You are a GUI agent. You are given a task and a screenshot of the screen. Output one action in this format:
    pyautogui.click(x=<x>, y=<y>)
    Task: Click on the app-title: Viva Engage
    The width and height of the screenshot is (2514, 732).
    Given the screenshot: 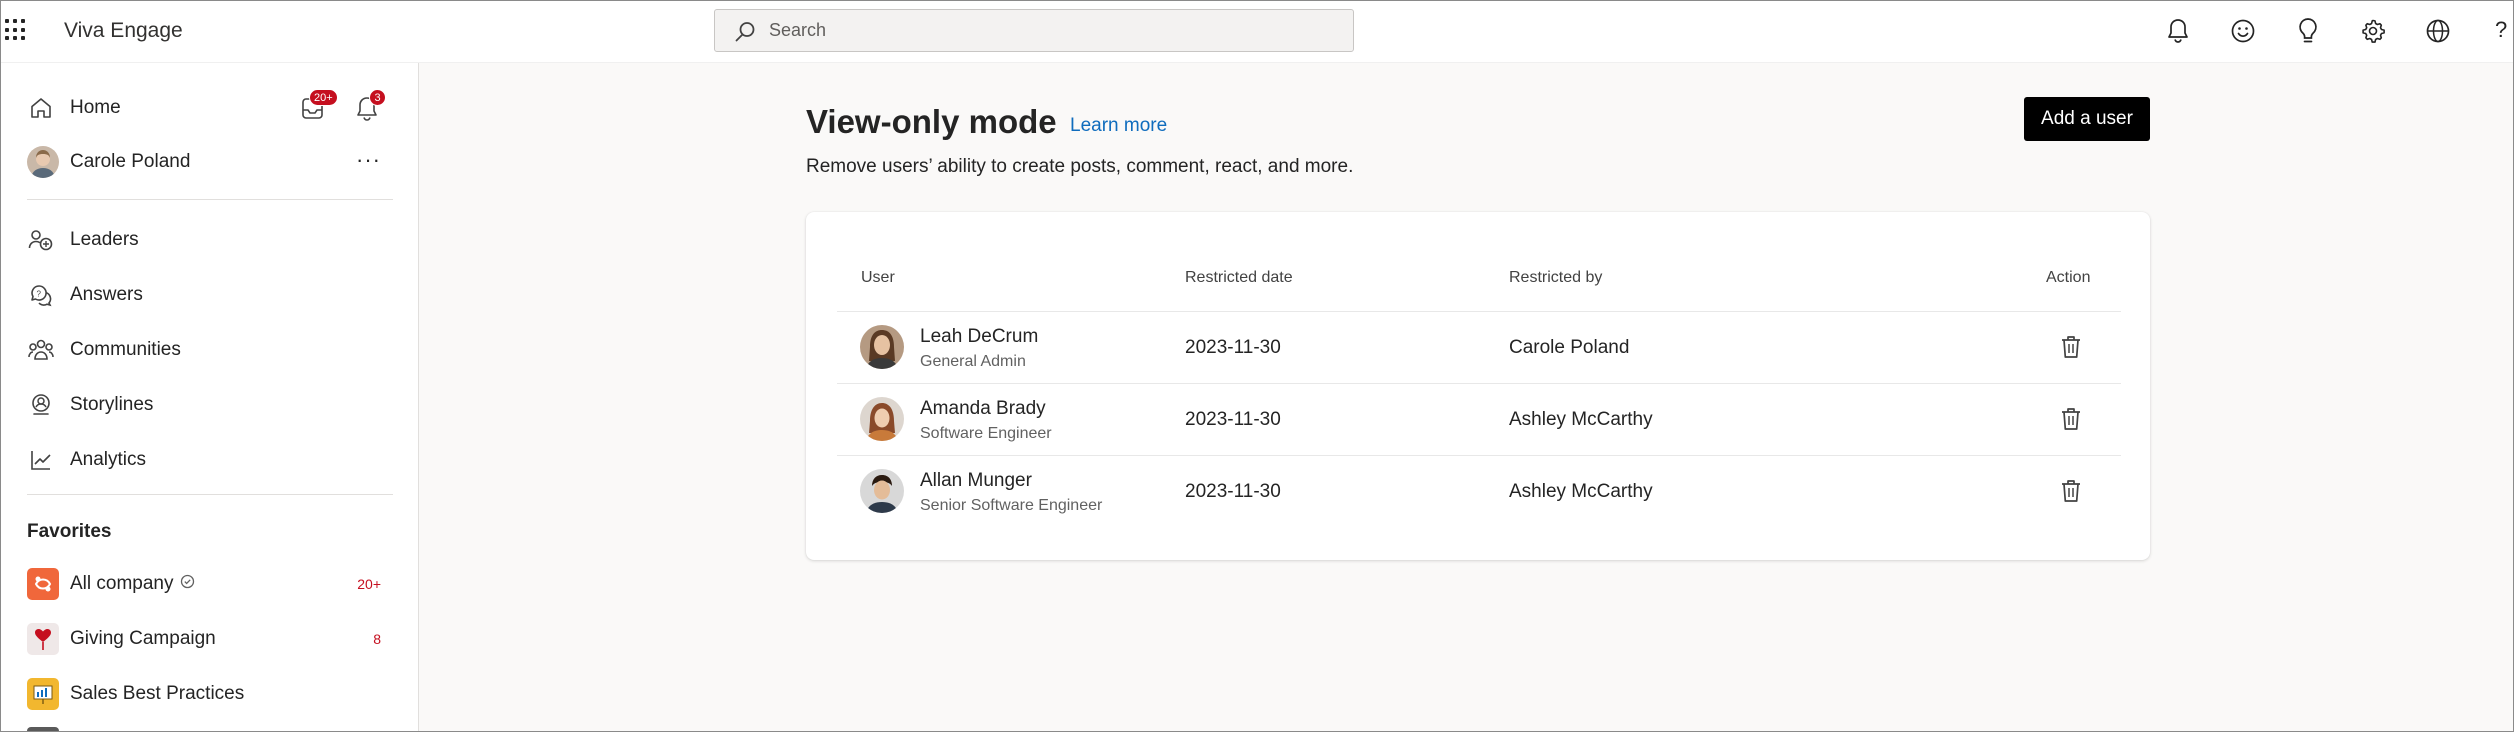 What is the action you would take?
    pyautogui.click(x=123, y=31)
    